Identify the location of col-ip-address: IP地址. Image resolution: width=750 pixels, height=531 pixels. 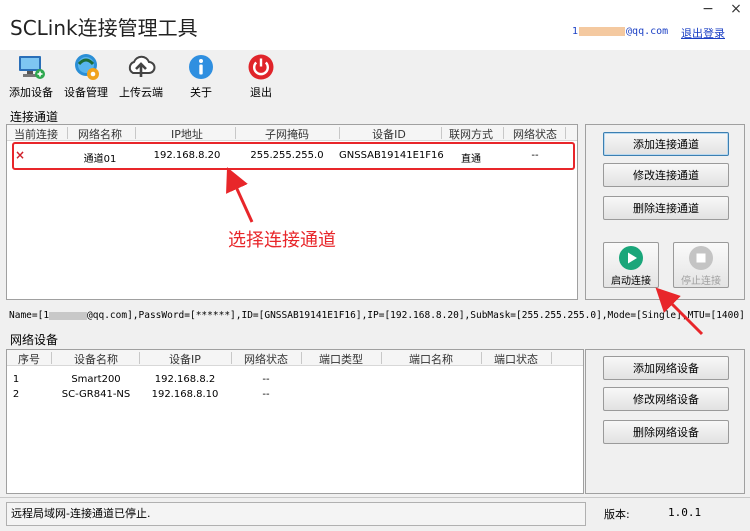
(187, 134).